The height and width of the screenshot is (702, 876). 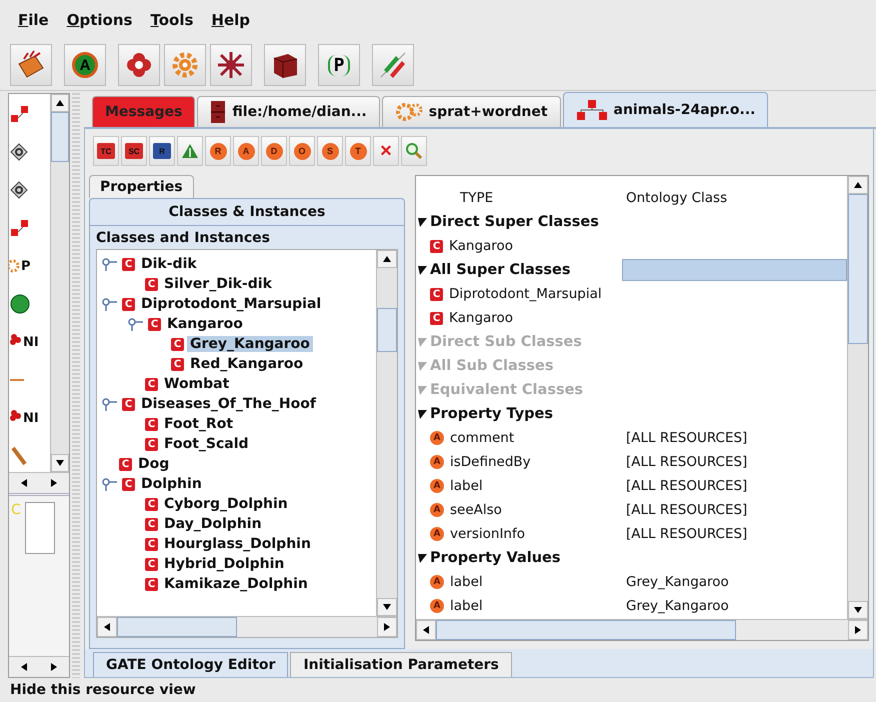 What do you see at coordinates (330, 151) in the screenshot?
I see `tool-button: S` at bounding box center [330, 151].